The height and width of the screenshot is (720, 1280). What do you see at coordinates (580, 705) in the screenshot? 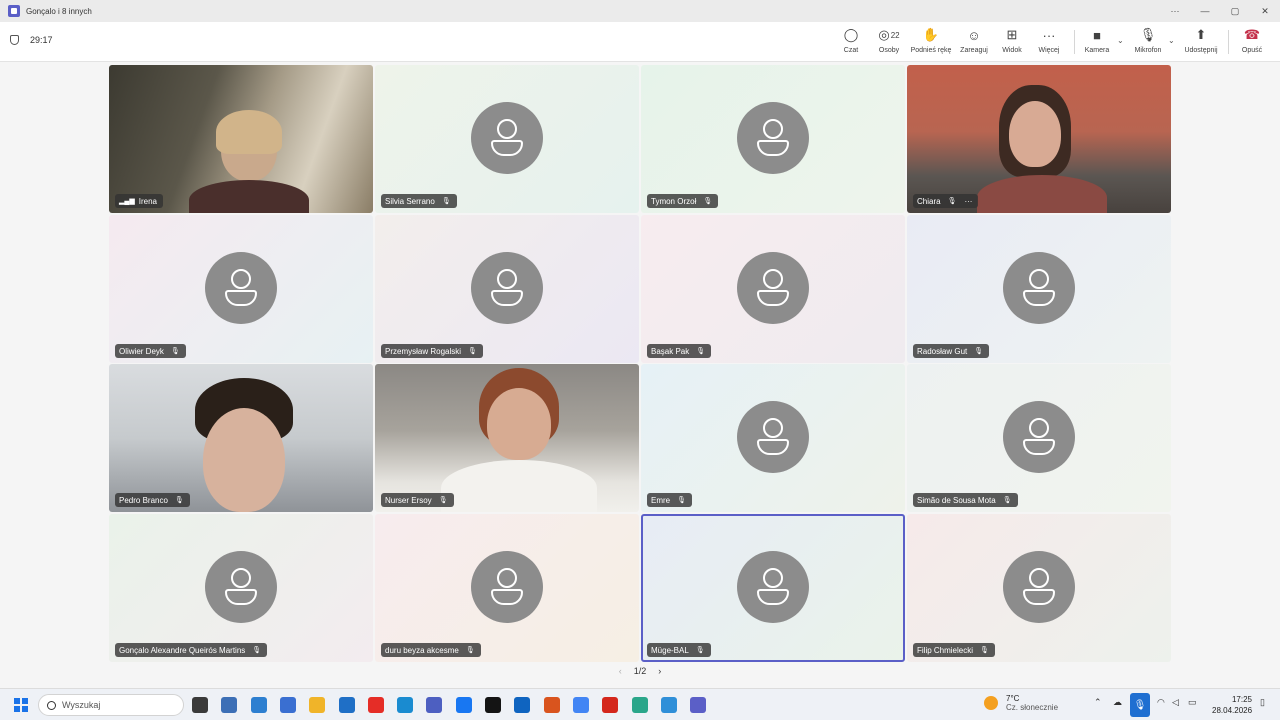
I see `chrome-icon` at bounding box center [580, 705].